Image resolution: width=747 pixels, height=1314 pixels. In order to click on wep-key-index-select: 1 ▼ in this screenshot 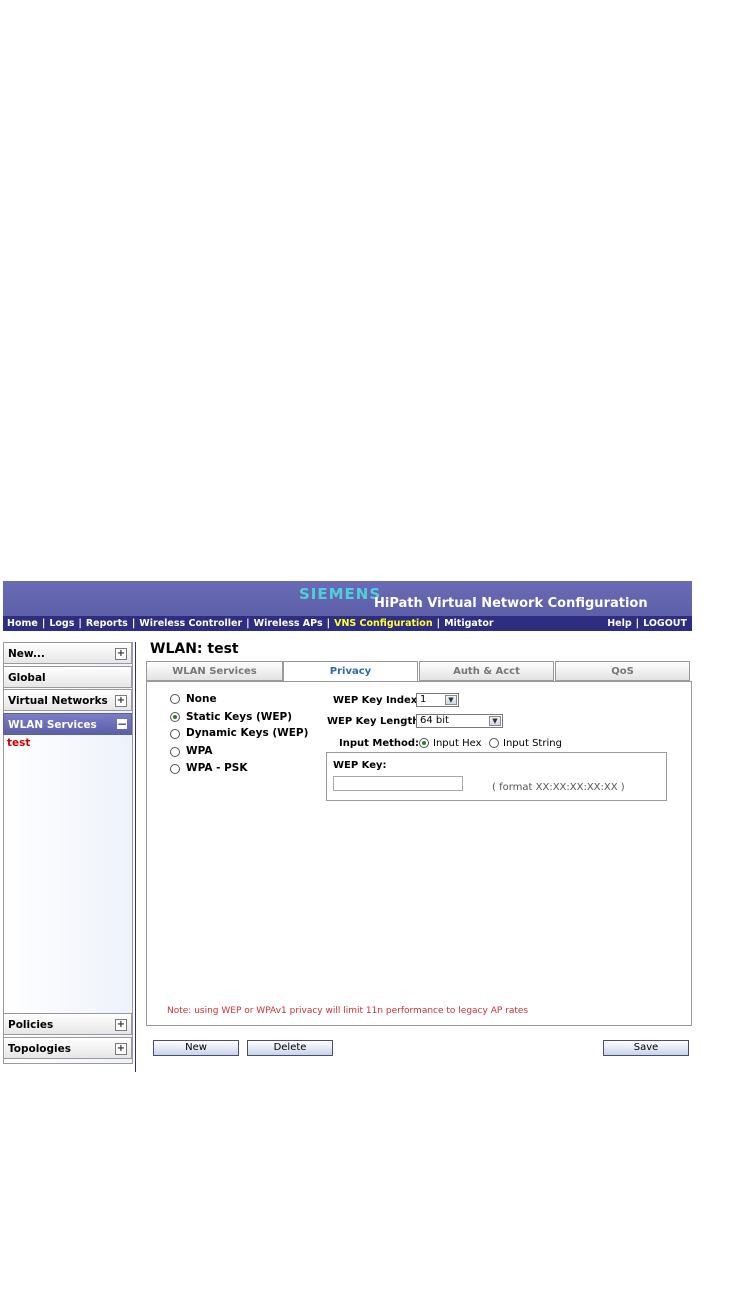, I will do `click(437, 700)`.